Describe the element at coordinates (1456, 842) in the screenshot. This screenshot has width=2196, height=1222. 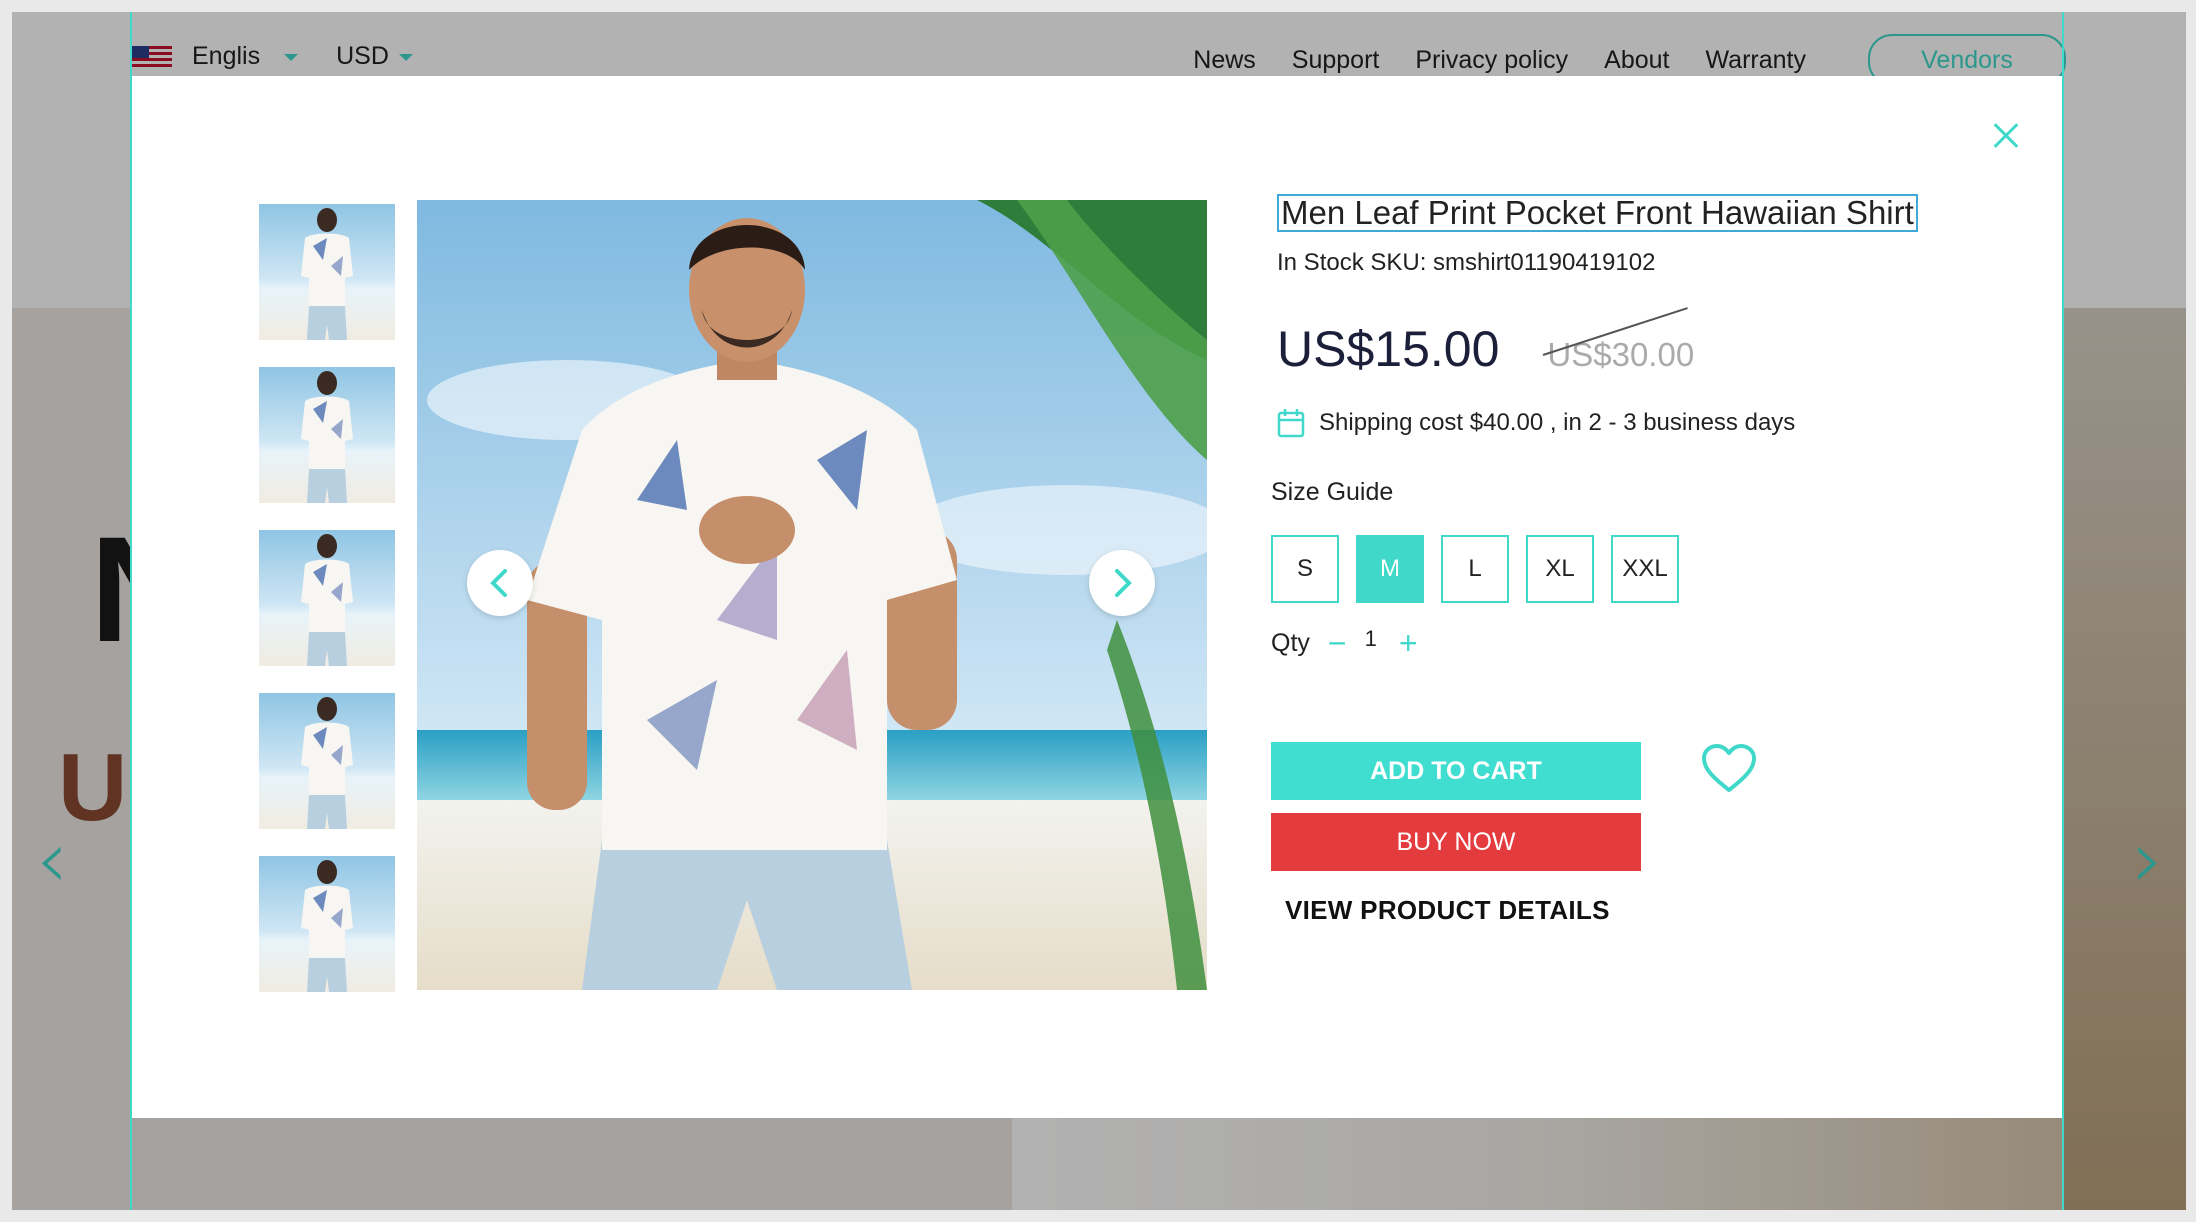
I see `buy-now-button: BUY NOW` at that location.